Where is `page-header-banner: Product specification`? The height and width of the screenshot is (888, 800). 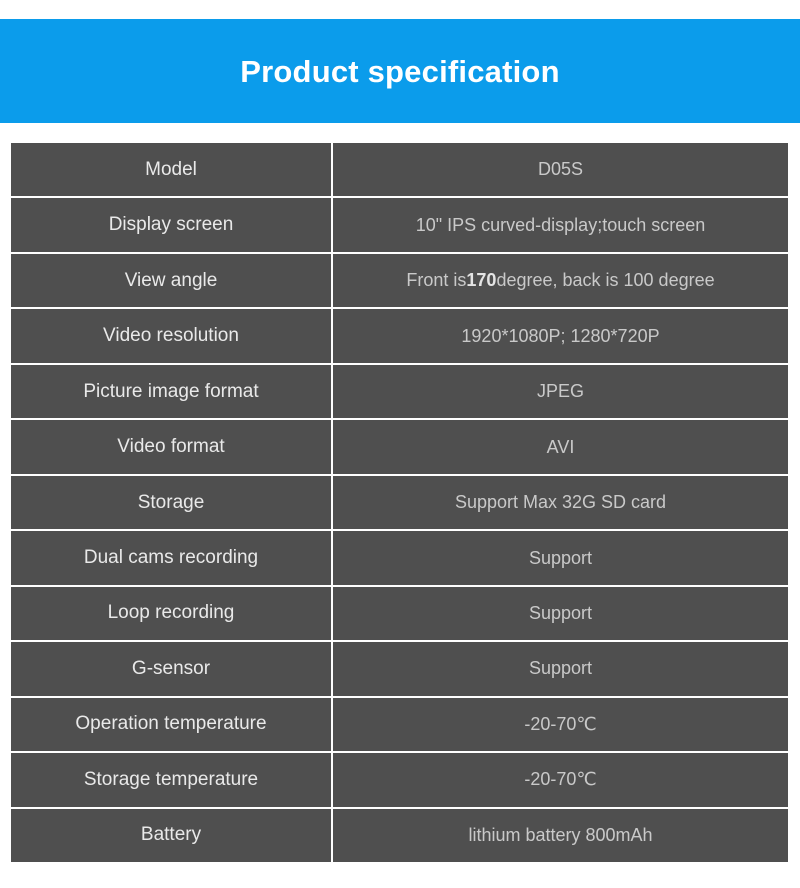
page-header-banner: Product specification is located at coordinates (400, 71).